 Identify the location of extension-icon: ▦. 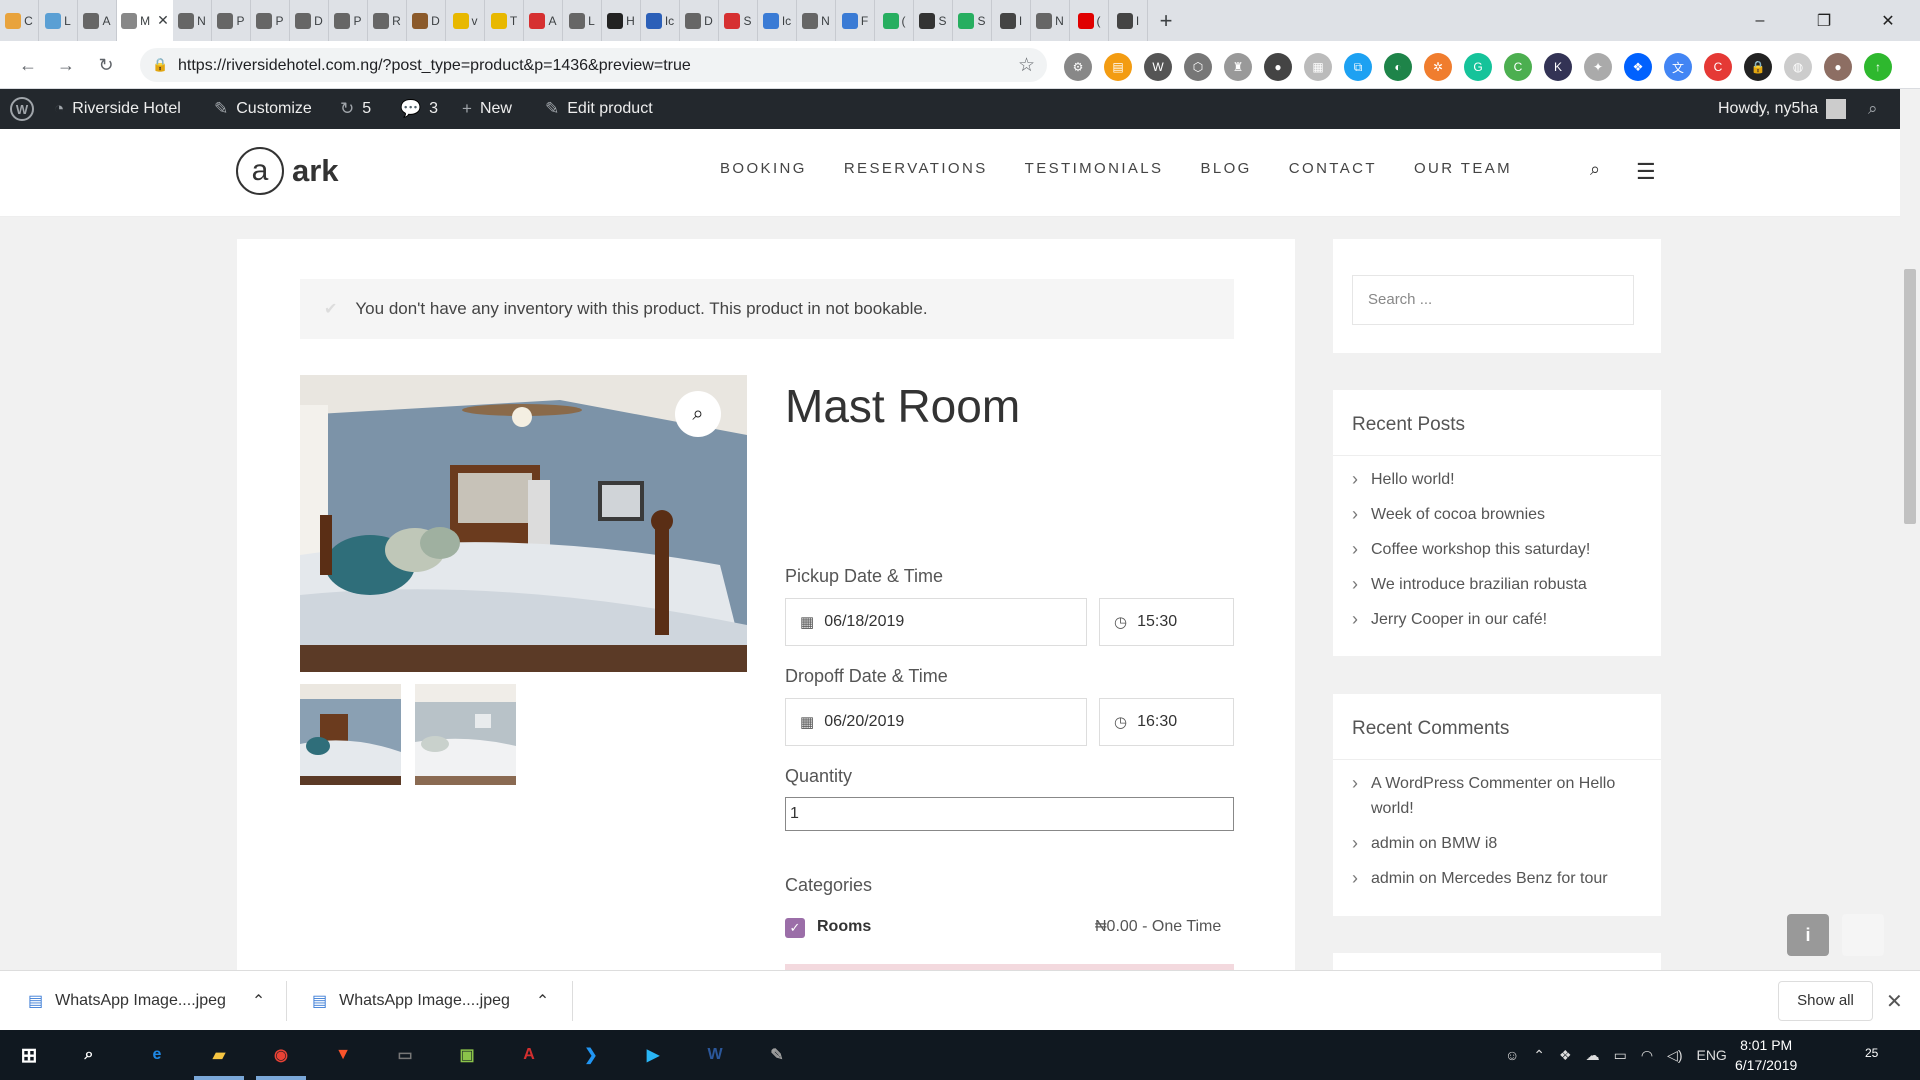
(1318, 67).